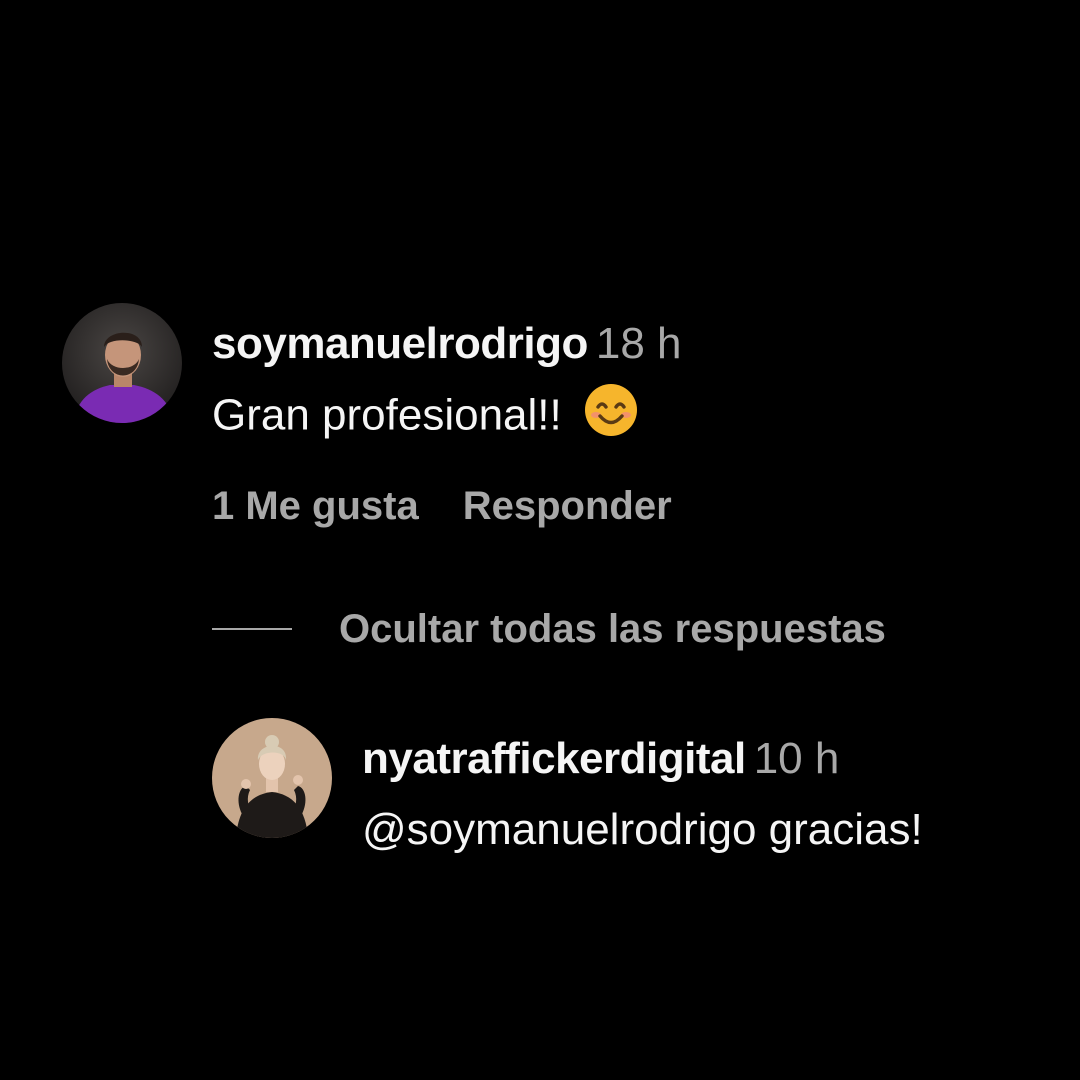  I want to click on reply-body: @soymanuelrodrigo gracias!, so click(642, 830).